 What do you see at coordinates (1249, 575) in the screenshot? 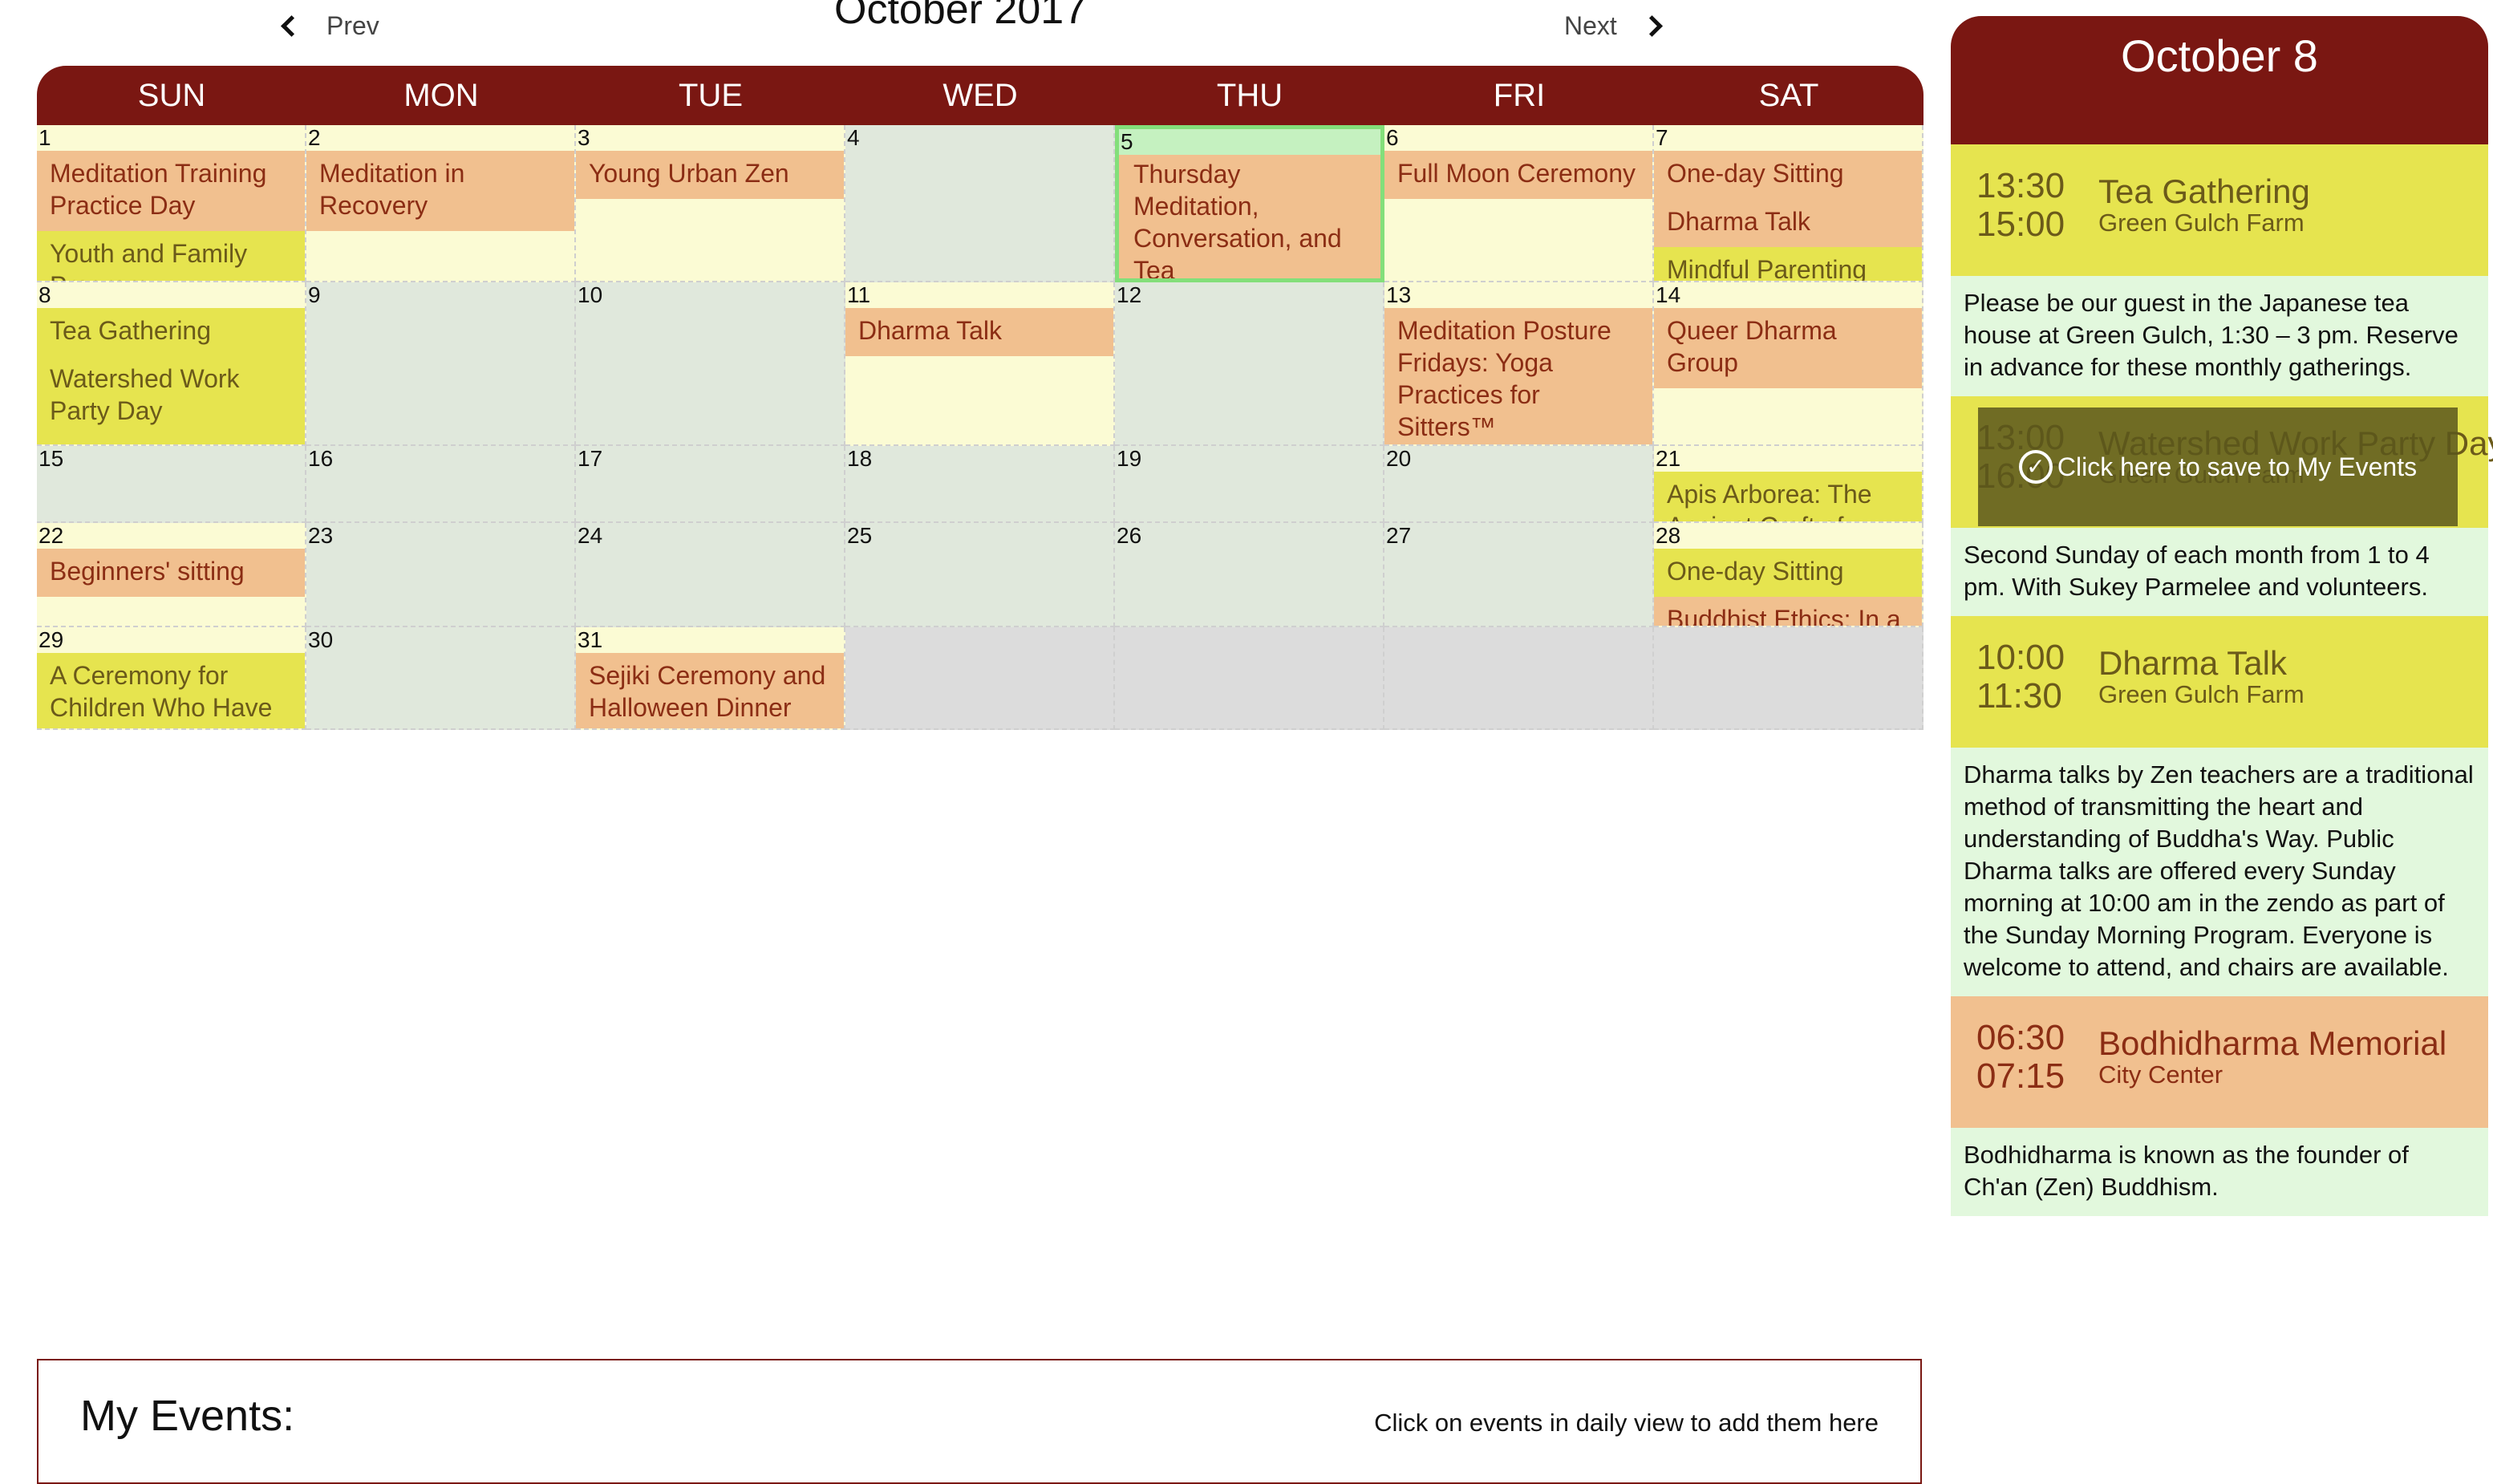
I see `calendar-day-cell: 26` at bounding box center [1249, 575].